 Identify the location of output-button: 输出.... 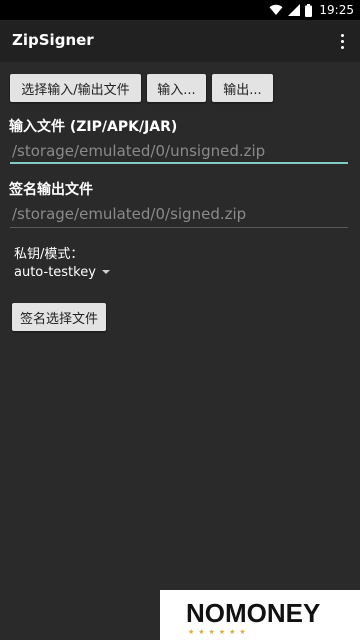
(242, 88).